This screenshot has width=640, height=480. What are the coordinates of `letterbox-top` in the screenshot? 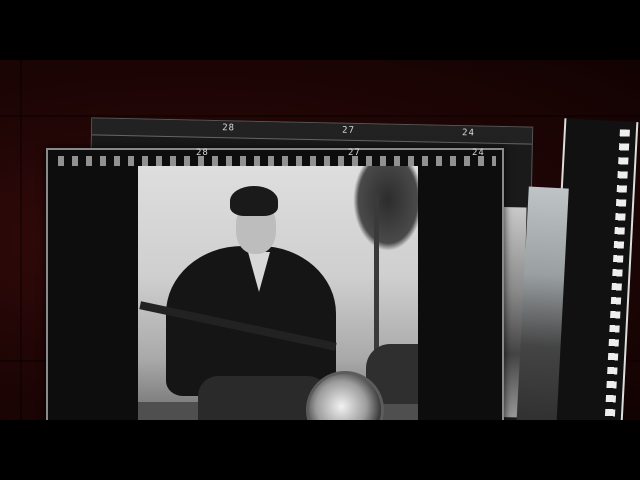 It's located at (320, 30).